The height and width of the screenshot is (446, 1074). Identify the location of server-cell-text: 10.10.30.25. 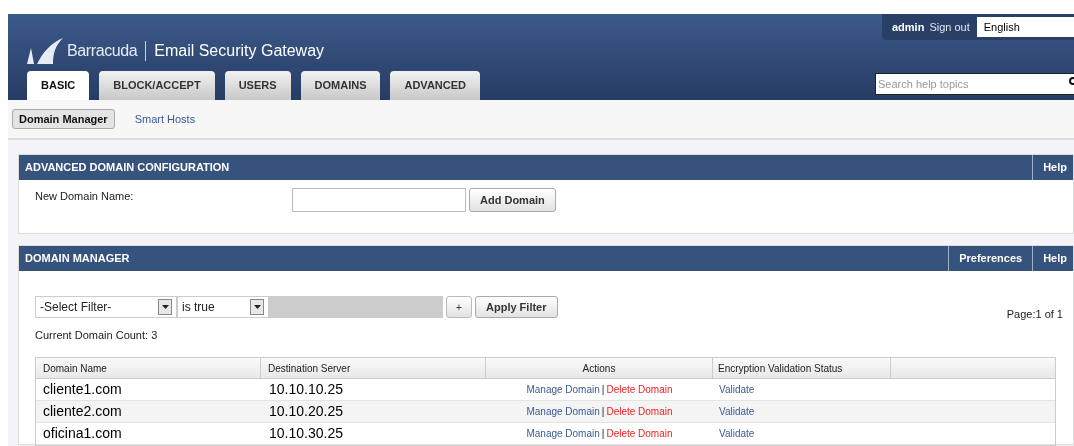
(306, 433).